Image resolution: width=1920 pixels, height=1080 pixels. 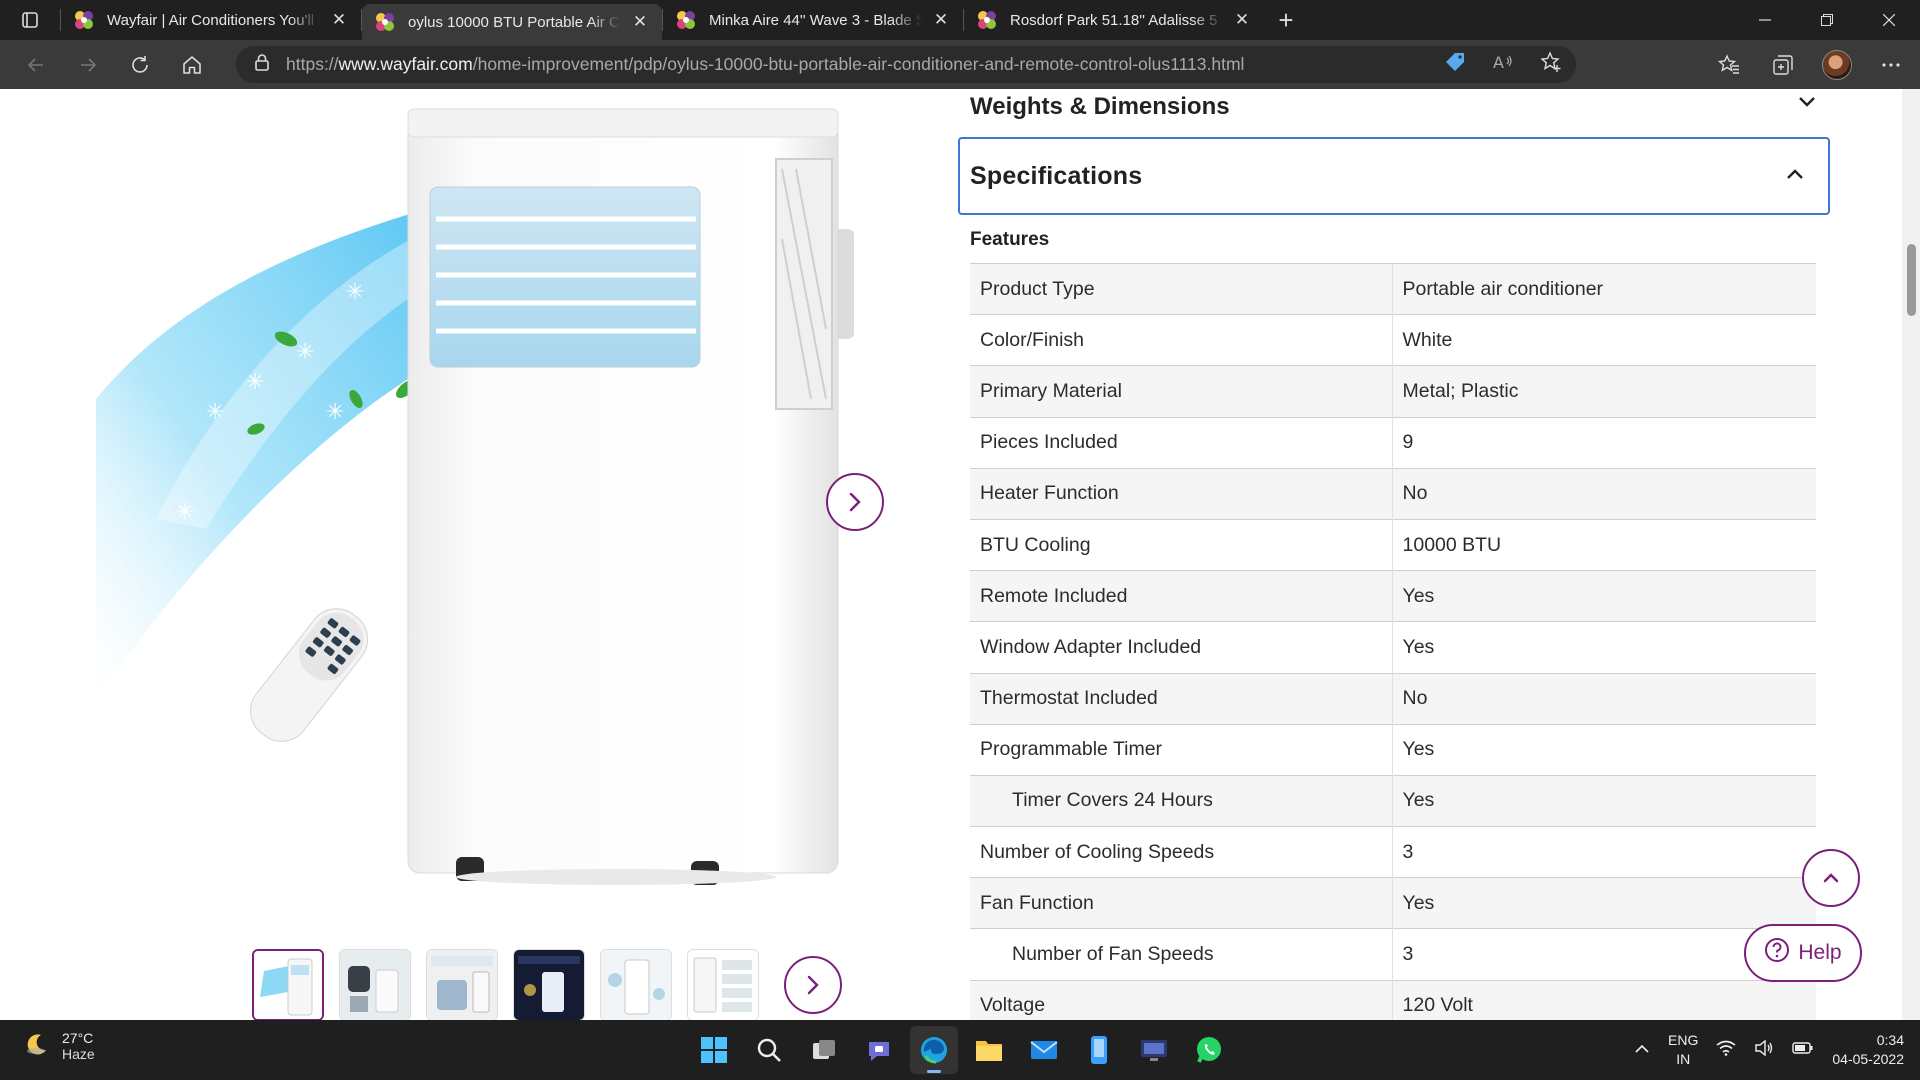 What do you see at coordinates (1831, 878) in the screenshot?
I see `back-to-top-button` at bounding box center [1831, 878].